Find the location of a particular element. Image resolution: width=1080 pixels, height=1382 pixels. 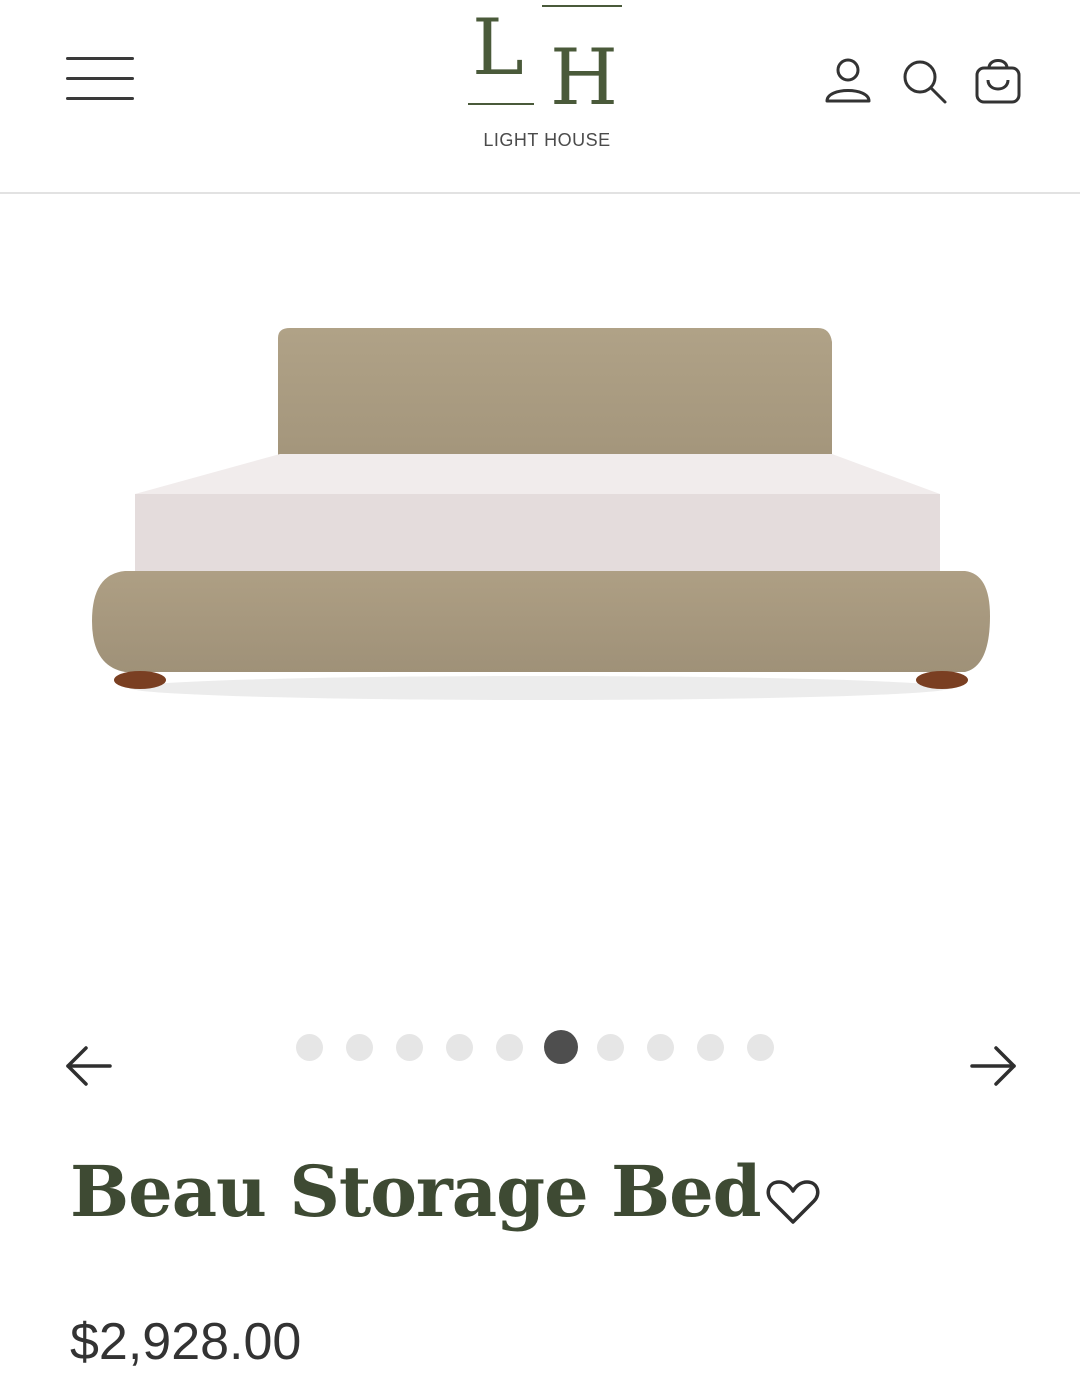

brand-logo: L H LIGHT HOUSE is located at coordinates (547, 80).